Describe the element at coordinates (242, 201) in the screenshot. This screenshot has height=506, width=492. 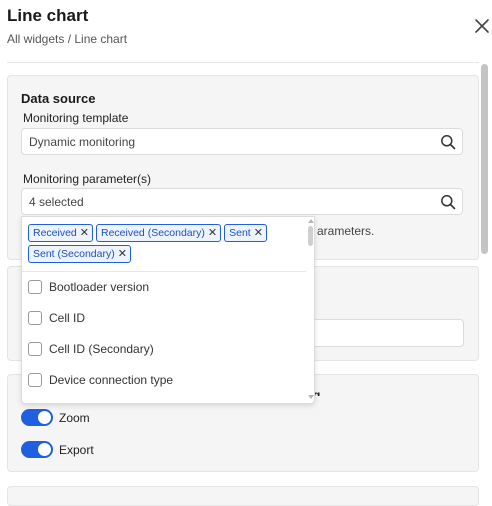
I see `monitoring-parameters-input: 4 selected` at that location.